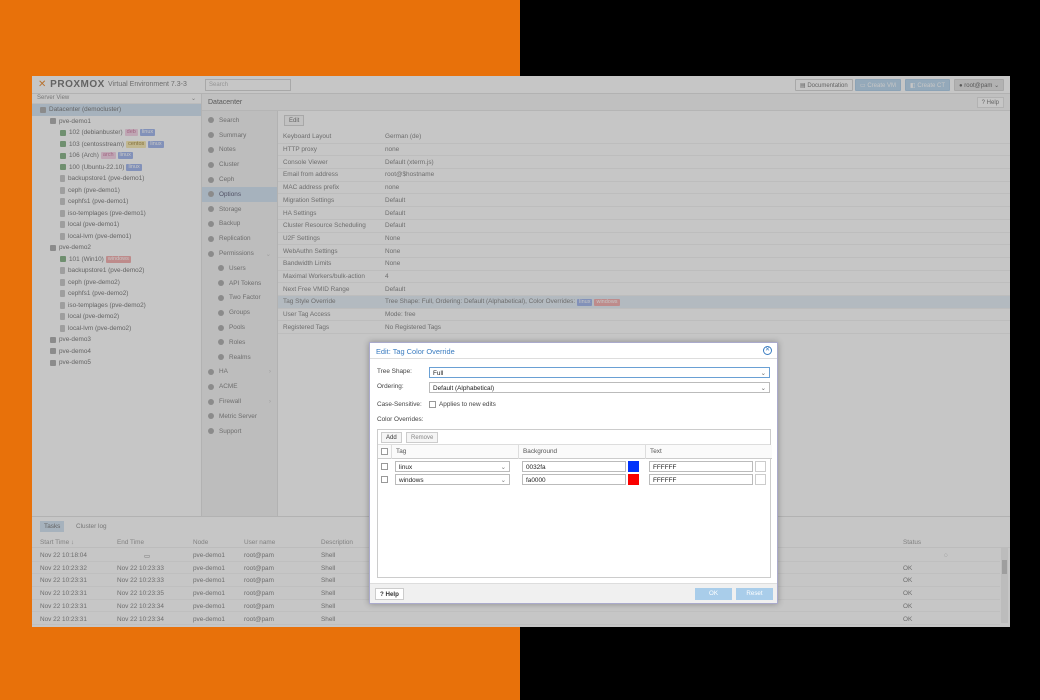  I want to click on case-sensitive-label: Case-Sensitive:, so click(399, 404).